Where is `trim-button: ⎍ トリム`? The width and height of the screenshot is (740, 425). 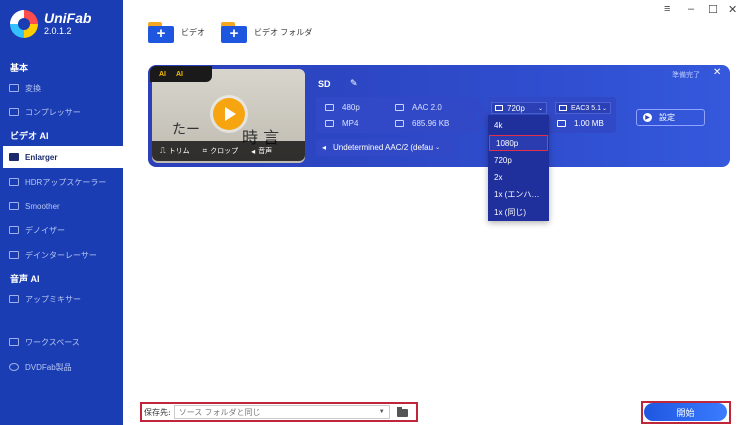 trim-button: ⎍ トリム is located at coordinates (175, 151).